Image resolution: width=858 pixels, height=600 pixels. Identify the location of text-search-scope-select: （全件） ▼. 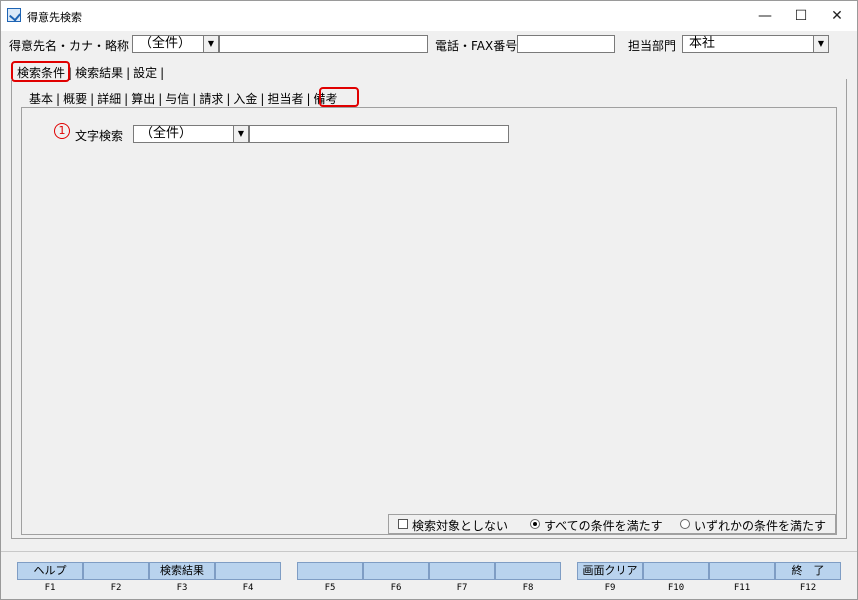
(191, 134).